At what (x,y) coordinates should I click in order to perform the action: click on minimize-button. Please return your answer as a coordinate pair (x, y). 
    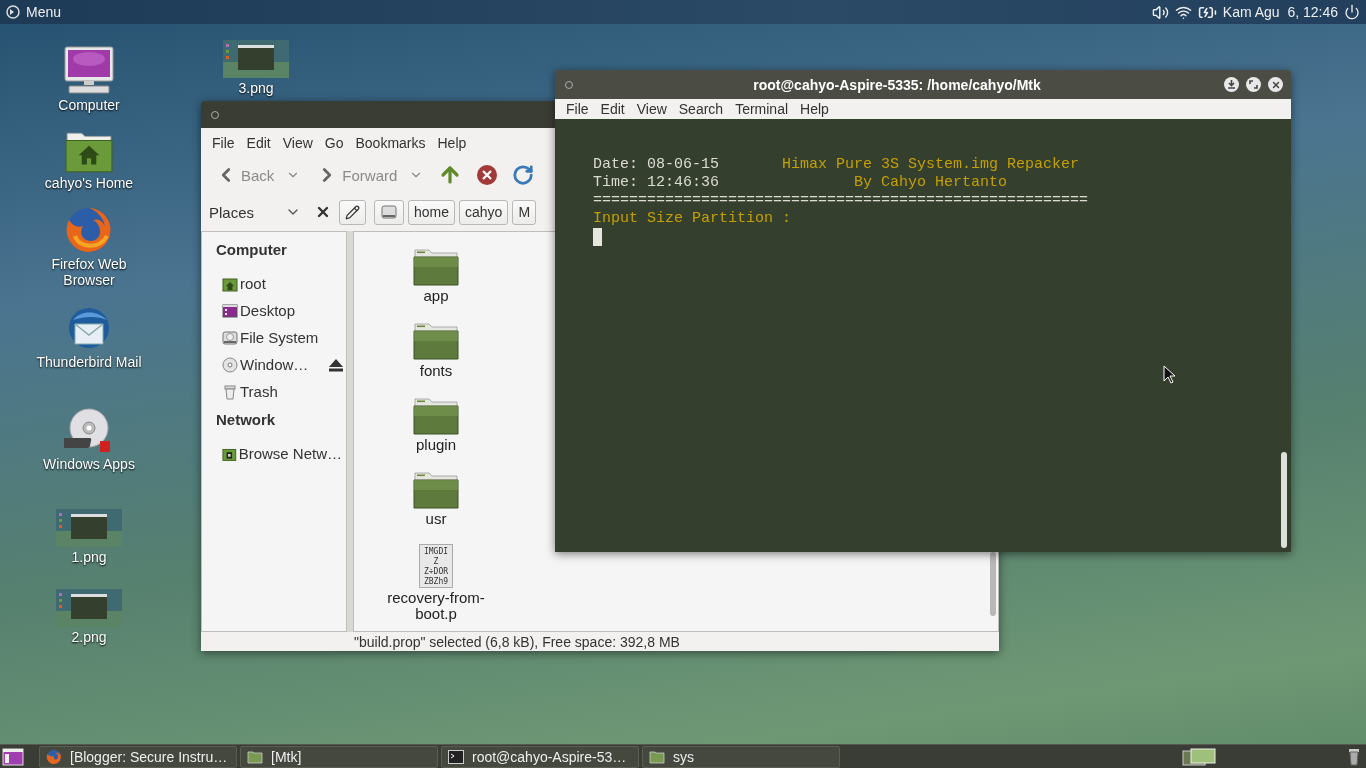
    Looking at the image, I should click on (1231, 84).